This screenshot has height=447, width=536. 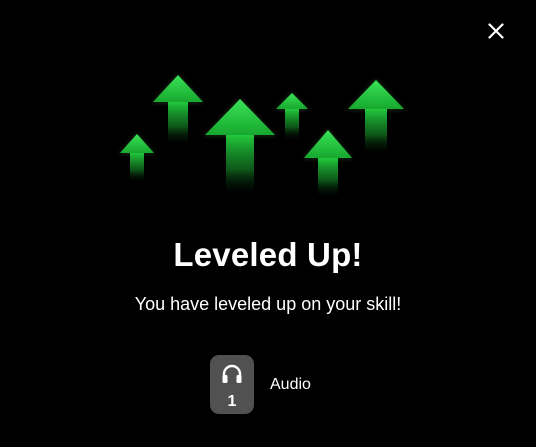 What do you see at coordinates (232, 376) in the screenshot?
I see `headphones-icon` at bounding box center [232, 376].